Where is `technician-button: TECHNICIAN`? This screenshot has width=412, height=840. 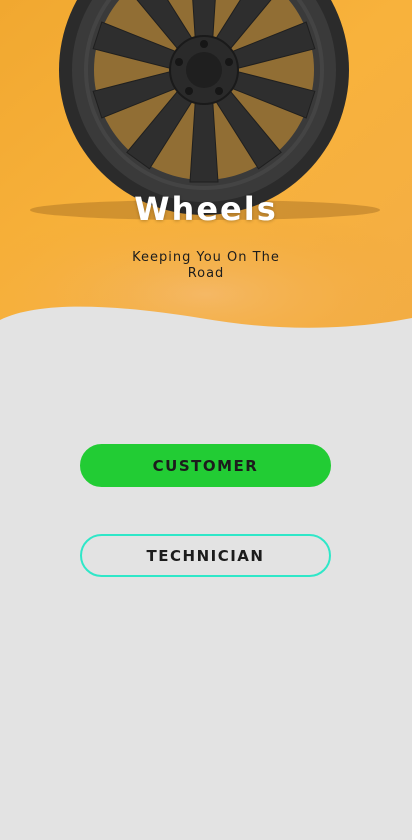
technician-button: TECHNICIAN is located at coordinates (205, 555).